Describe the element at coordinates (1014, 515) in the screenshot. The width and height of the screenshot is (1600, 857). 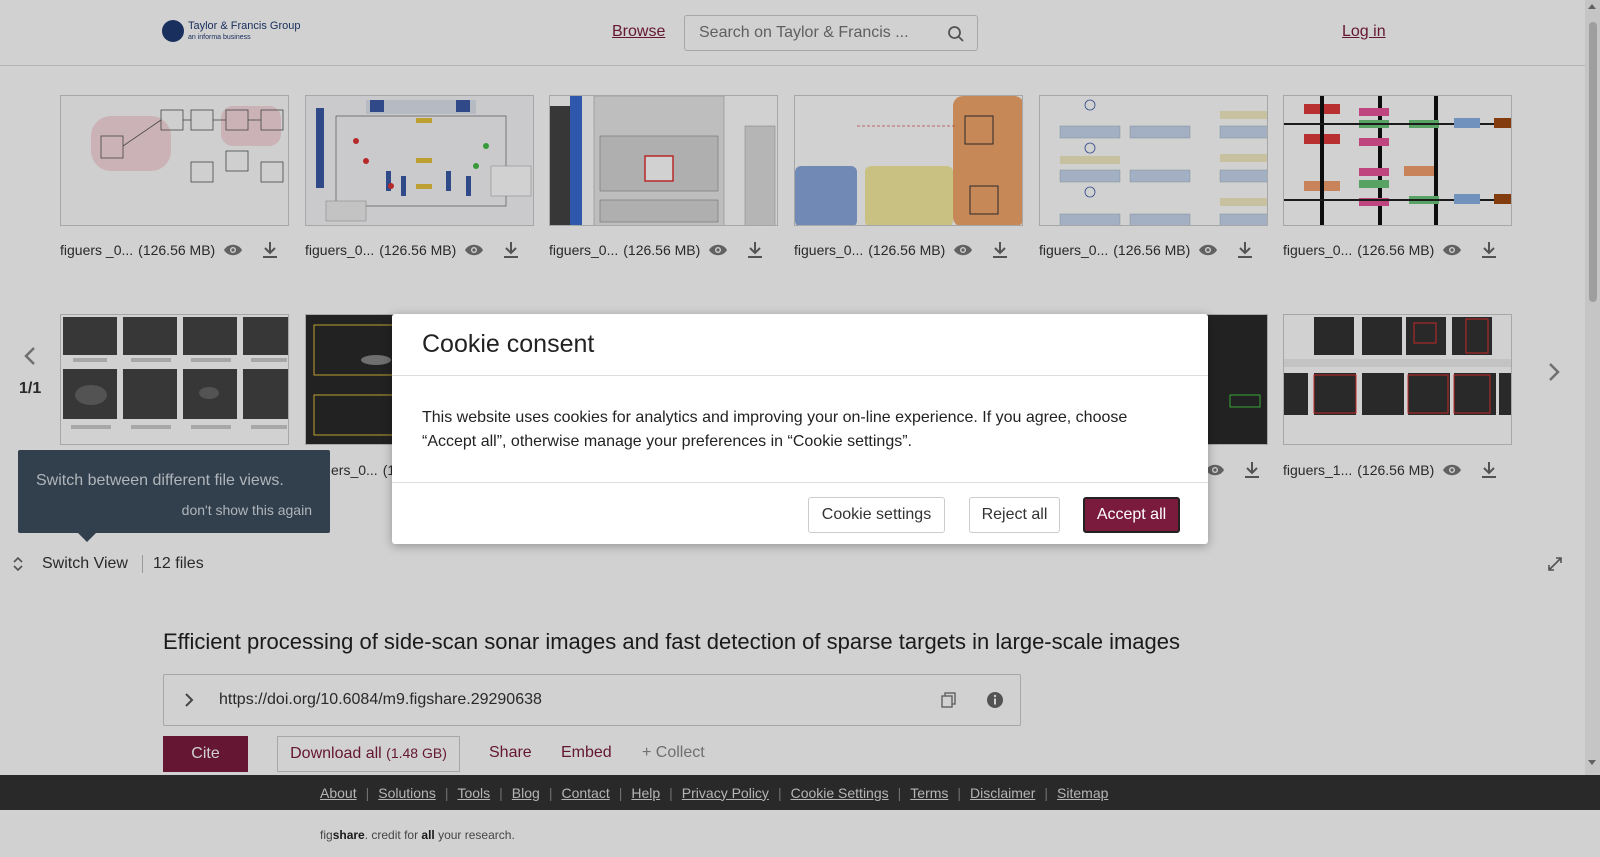
I see `reject-all-button: Reject all` at that location.